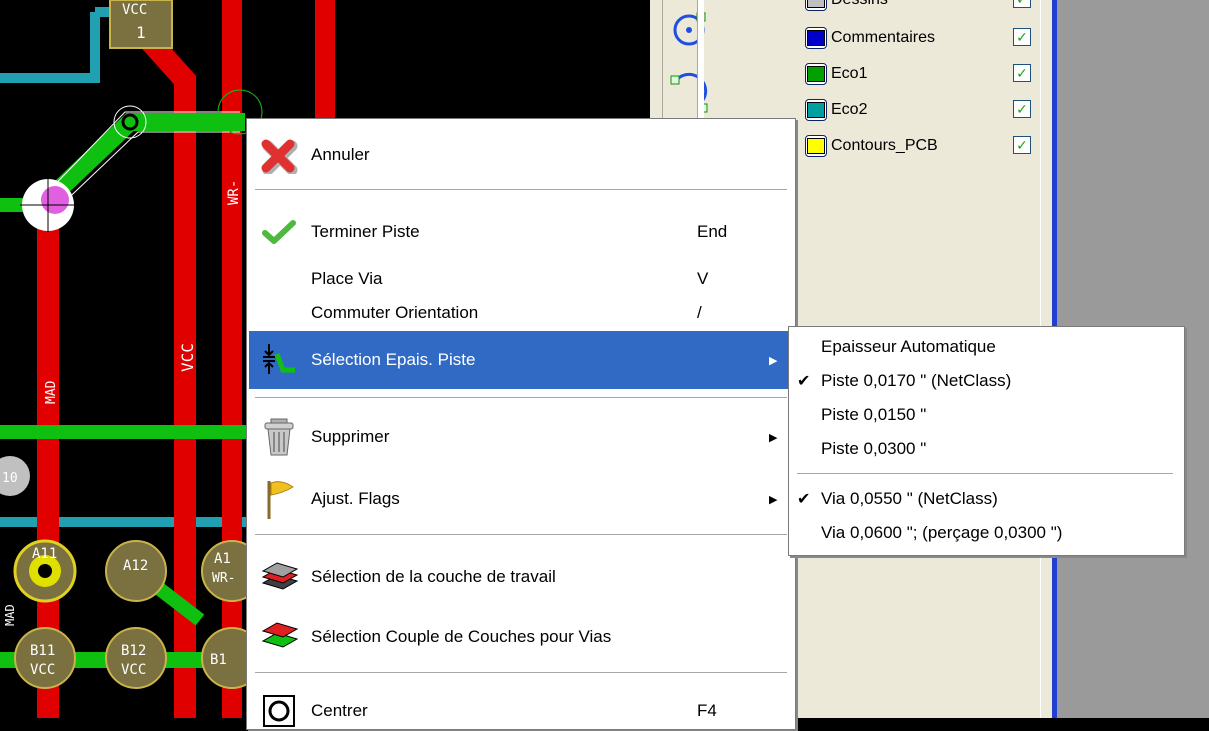 This screenshot has width=1209, height=731. What do you see at coordinates (279, 232) in the screenshot?
I see `checkmark-icon` at bounding box center [279, 232].